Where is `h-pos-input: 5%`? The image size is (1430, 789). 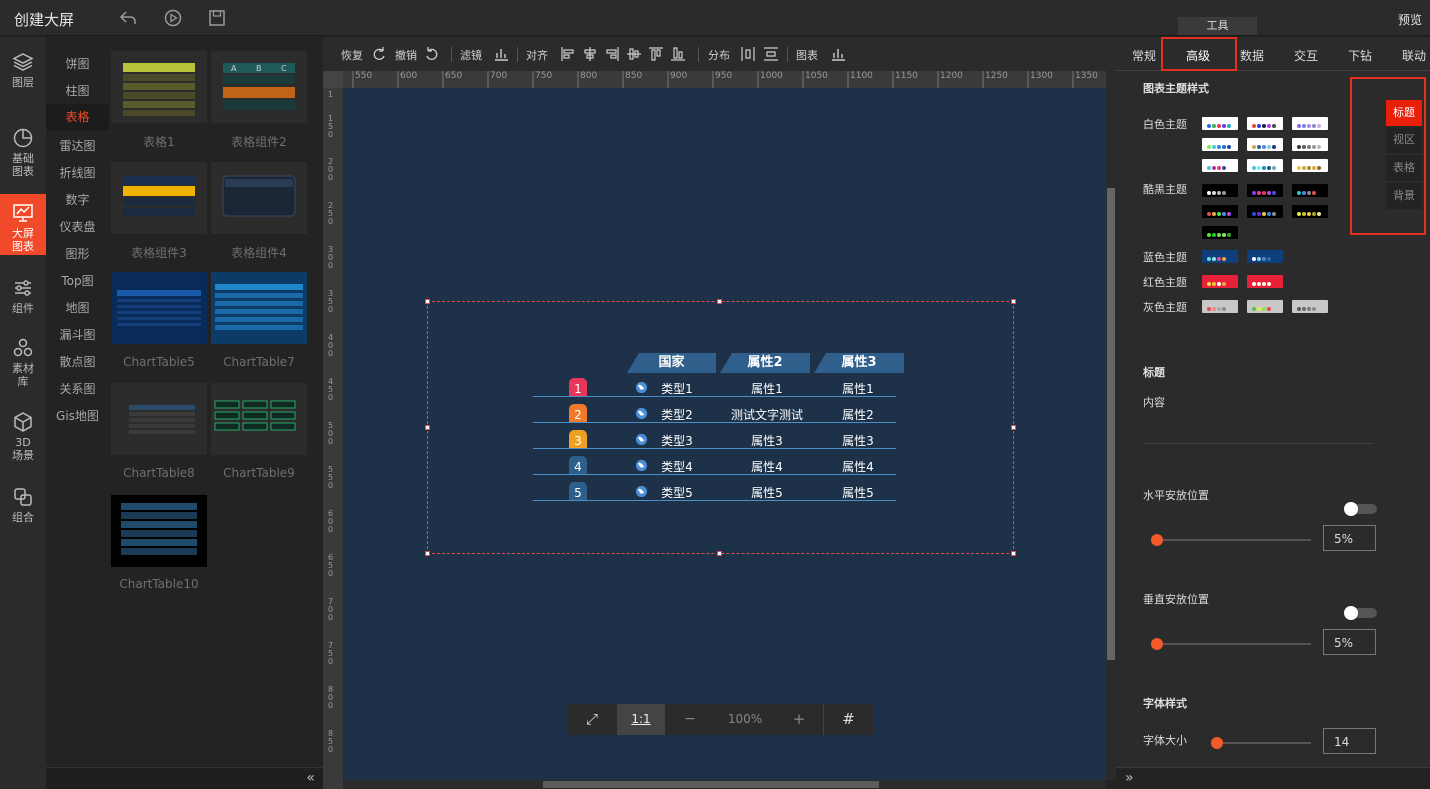
h-pos-input: 5% is located at coordinates (1349, 538).